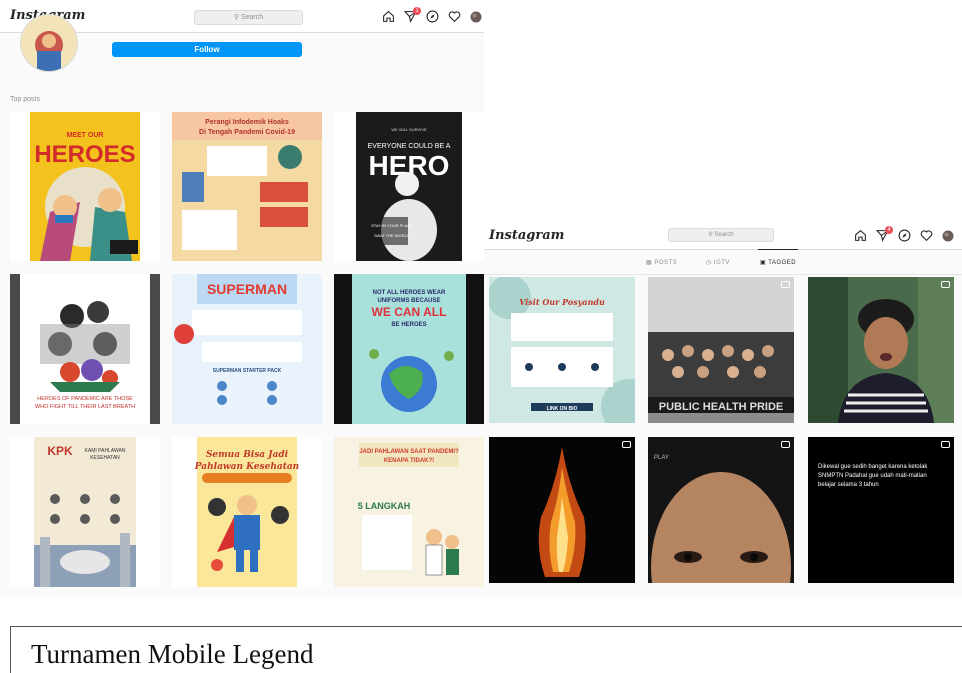  I want to click on svg-text: KENAPA TIDAK?!, so click(409, 461).